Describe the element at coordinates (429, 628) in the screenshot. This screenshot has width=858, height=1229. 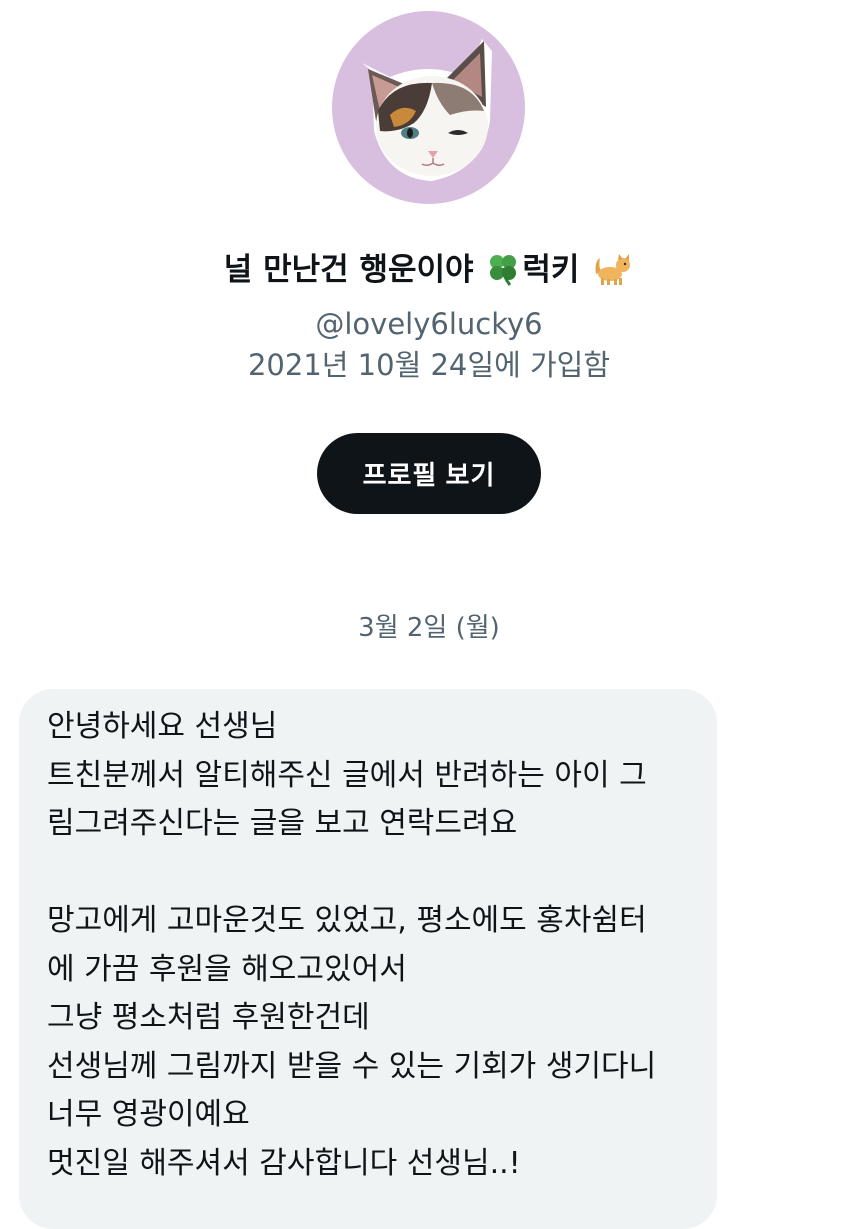
I see `conversation-date-label: 3월 2일 (월)` at that location.